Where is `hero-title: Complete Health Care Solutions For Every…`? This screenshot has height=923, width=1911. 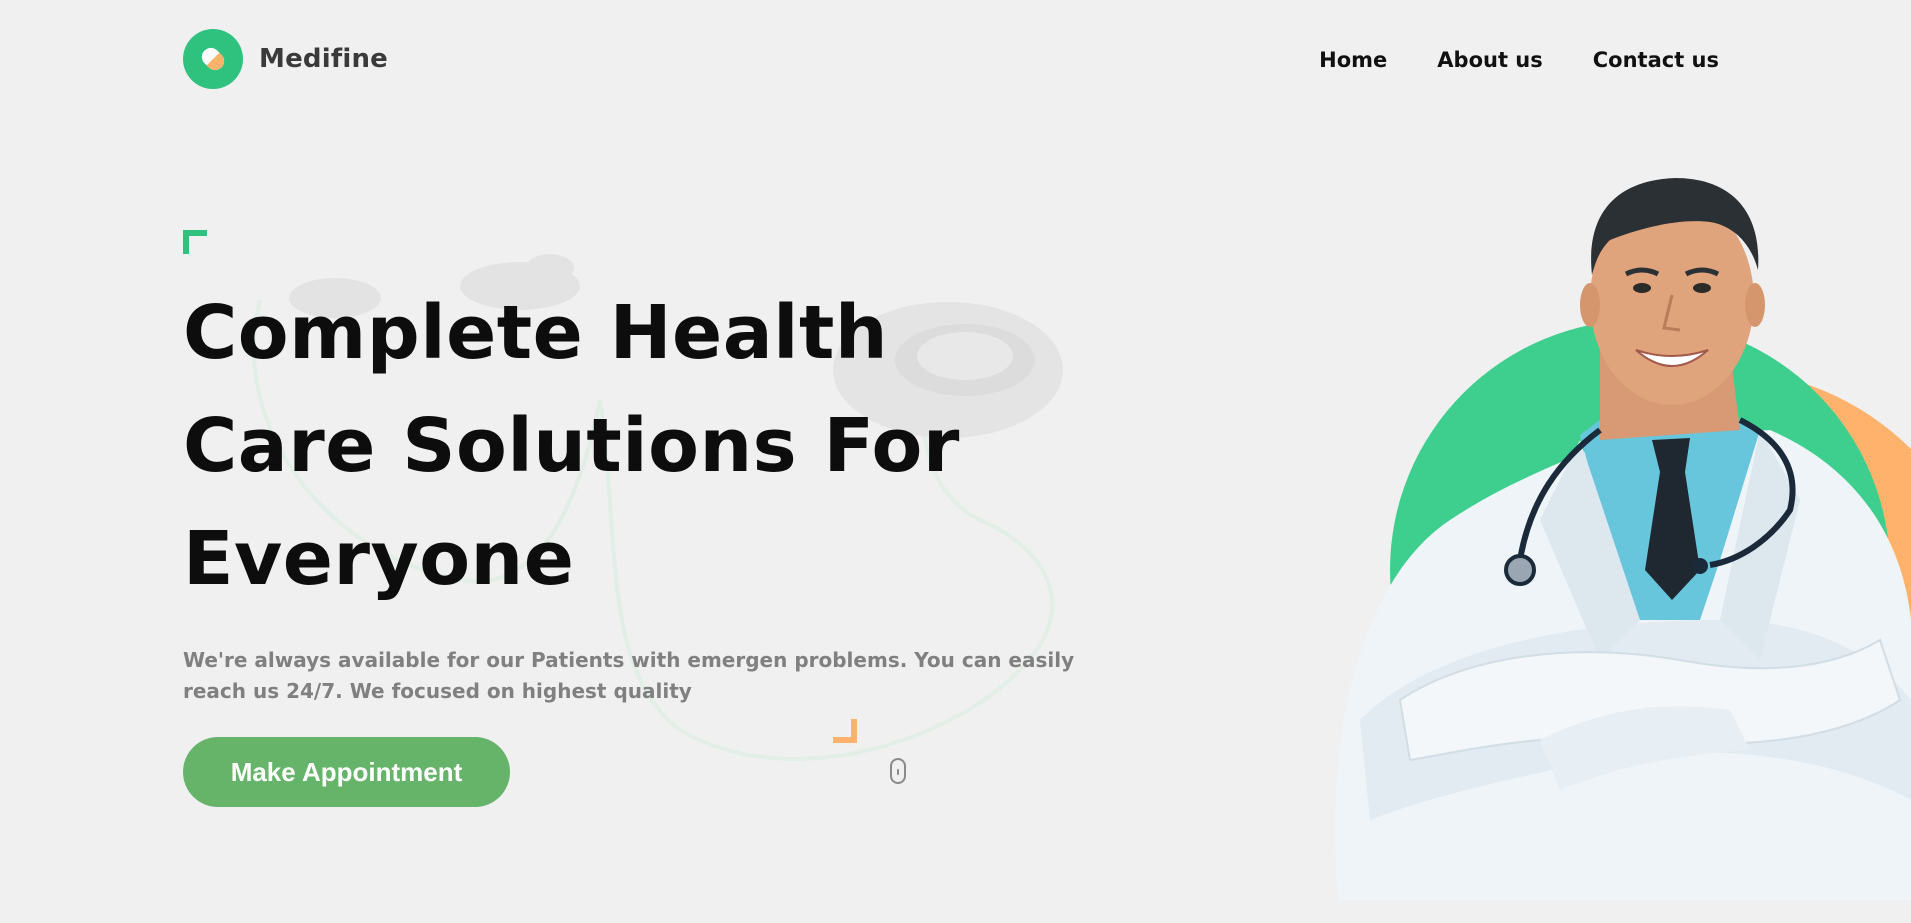
hero-title: Complete Health Care Solutions For Every… is located at coordinates (571, 446).